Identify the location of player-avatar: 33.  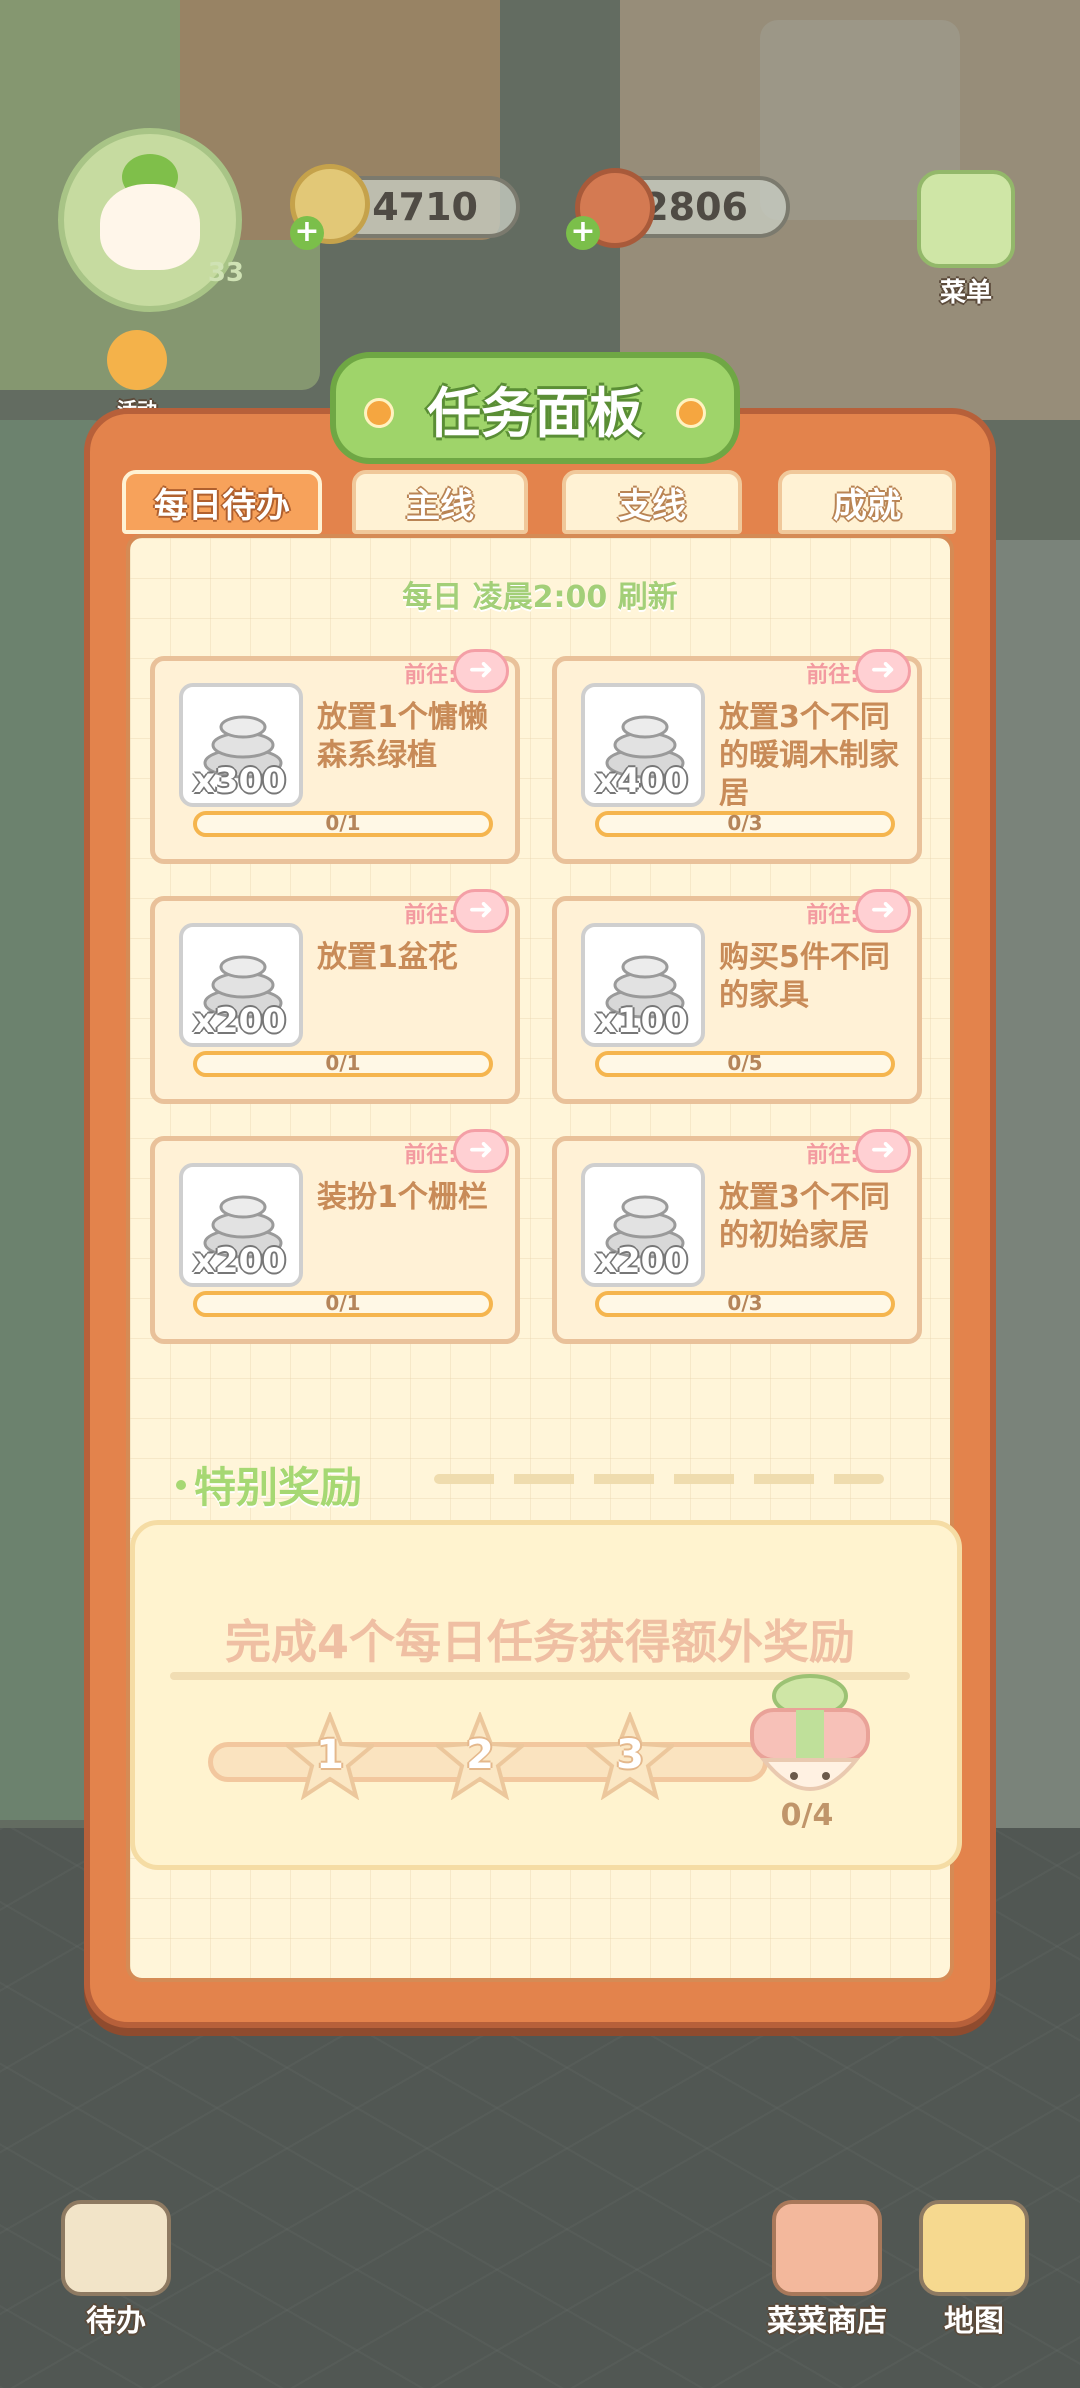
(151, 220).